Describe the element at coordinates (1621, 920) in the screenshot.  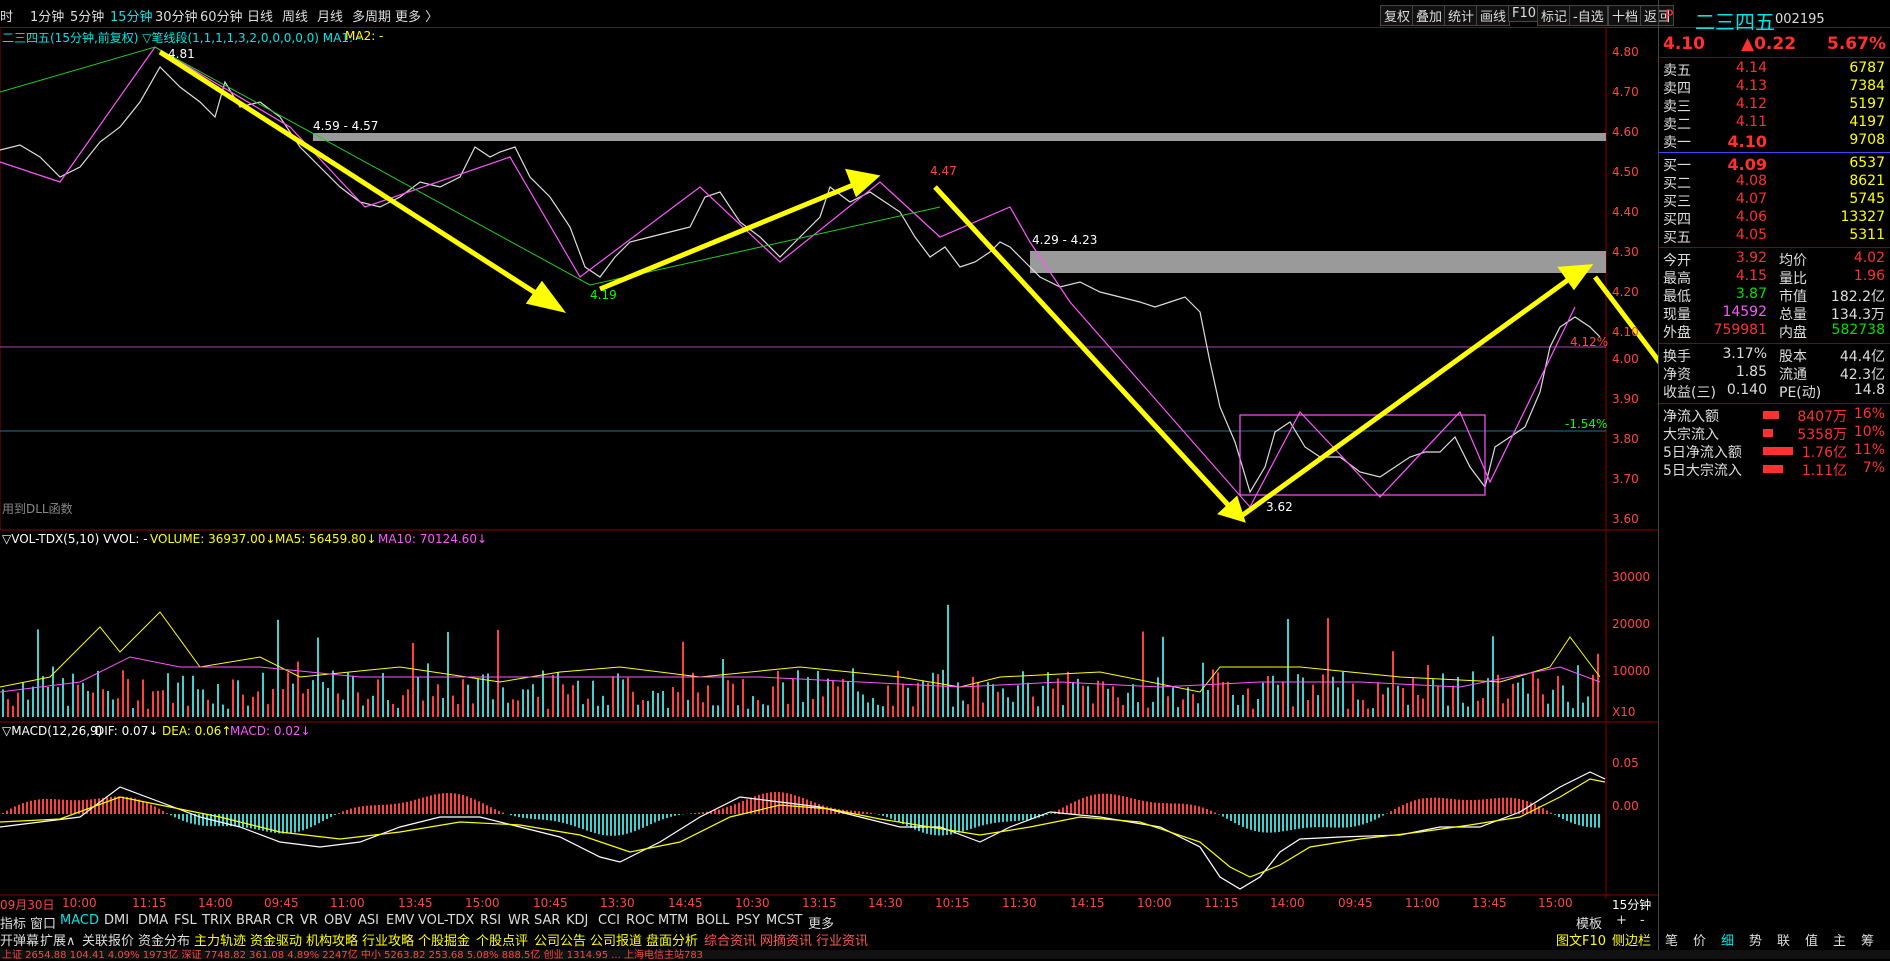
I see `add-window-button: +` at that location.